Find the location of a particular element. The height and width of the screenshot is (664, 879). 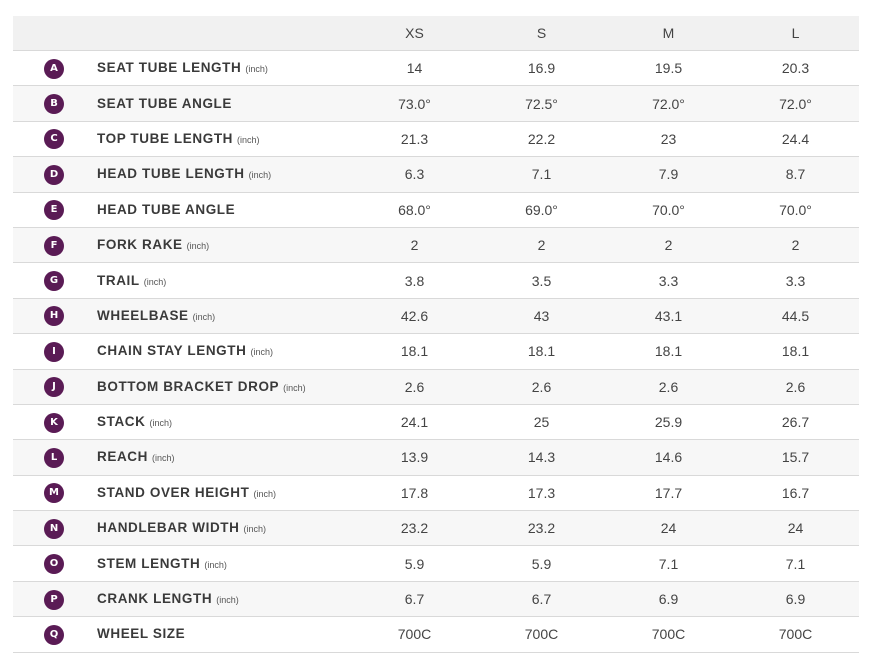

value-cell-s: 5.9 is located at coordinates (541, 563).